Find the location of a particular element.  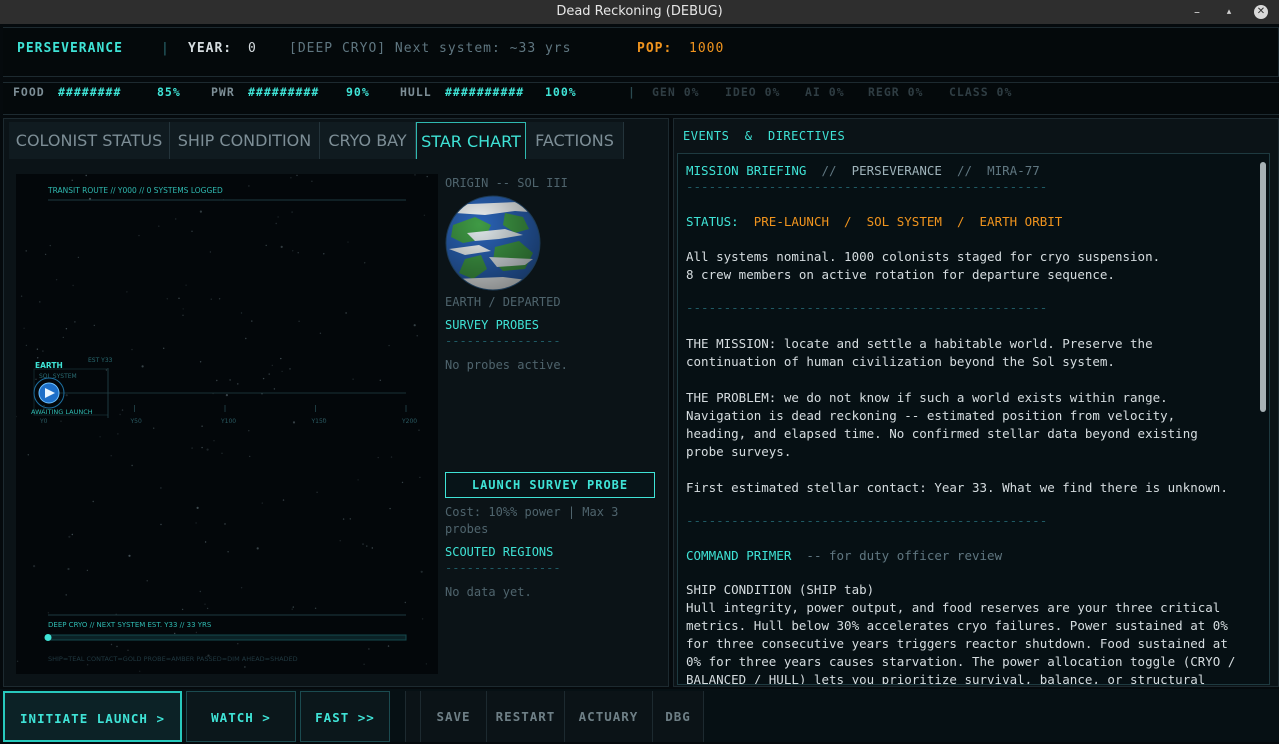

tab-star-chart: STAR CHART is located at coordinates (471, 140).